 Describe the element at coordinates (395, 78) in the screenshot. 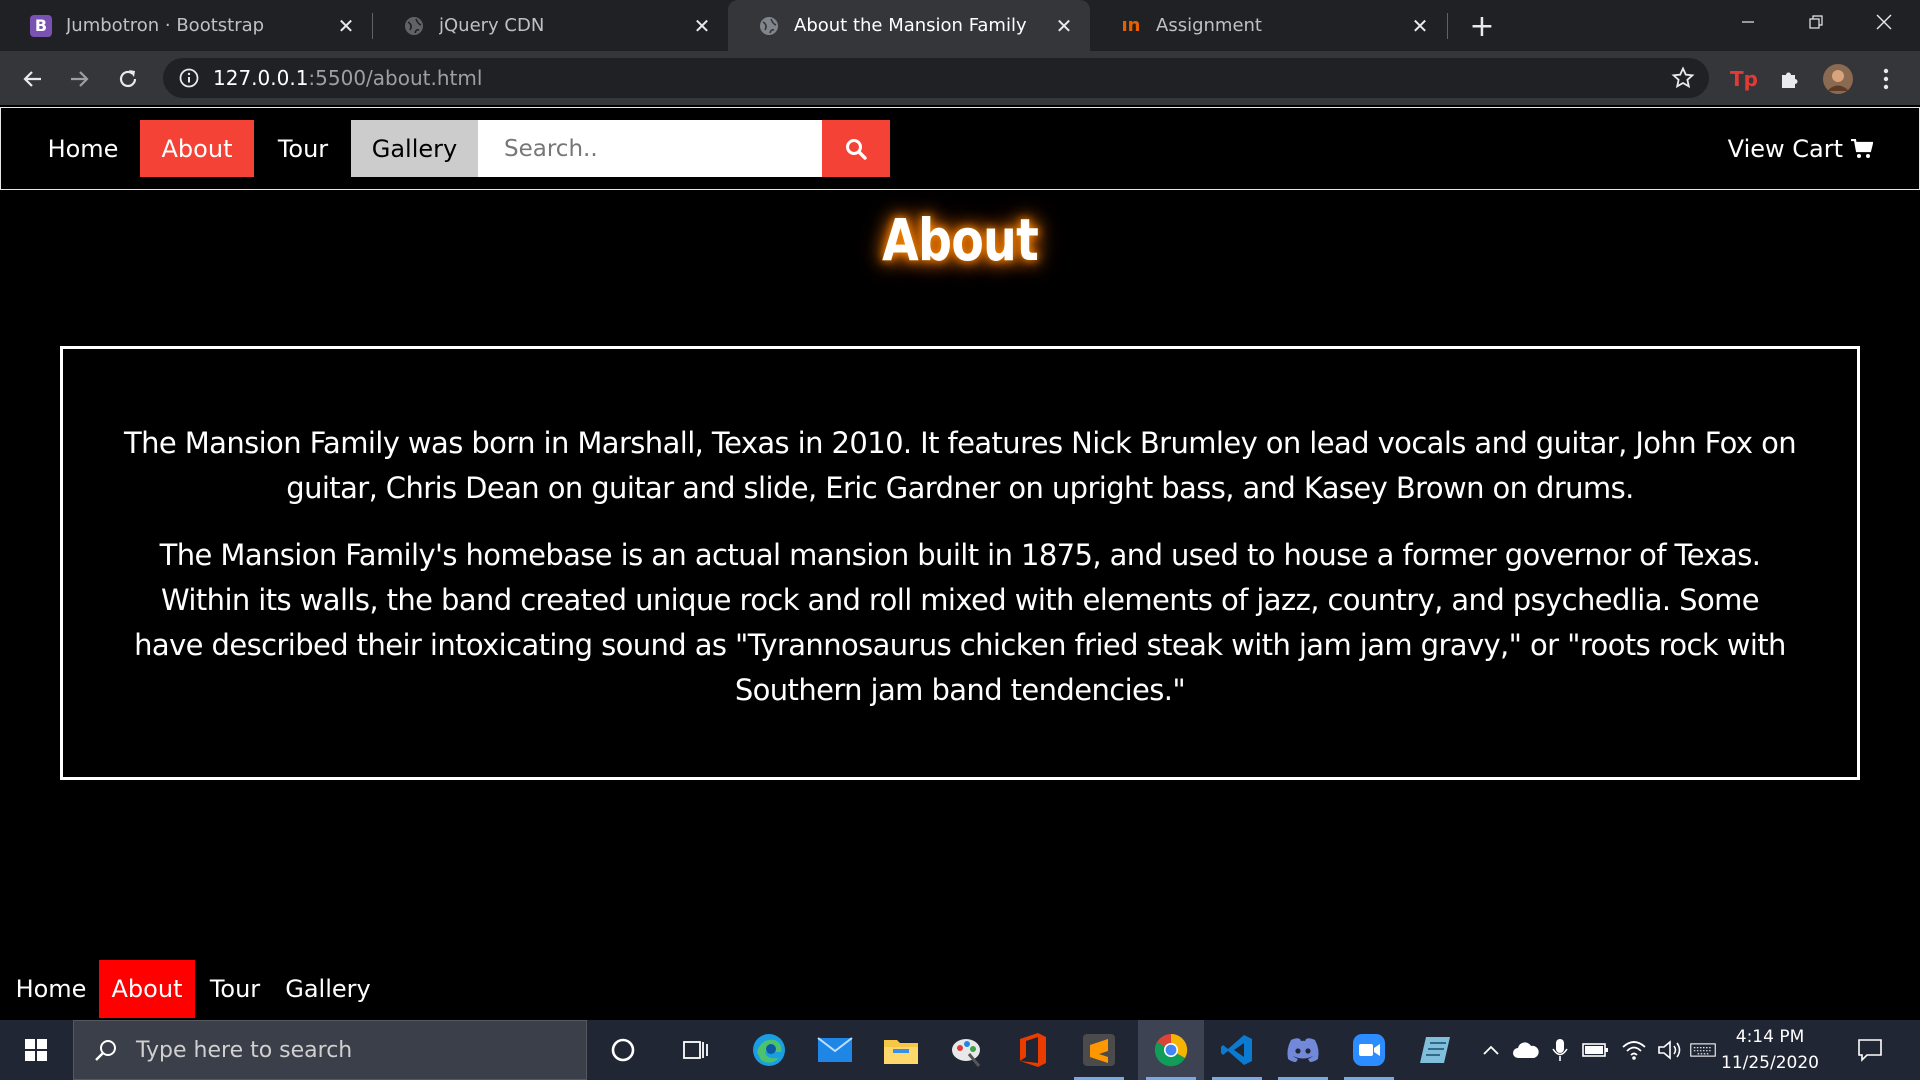

I see `url-path: :5500/about.html` at that location.